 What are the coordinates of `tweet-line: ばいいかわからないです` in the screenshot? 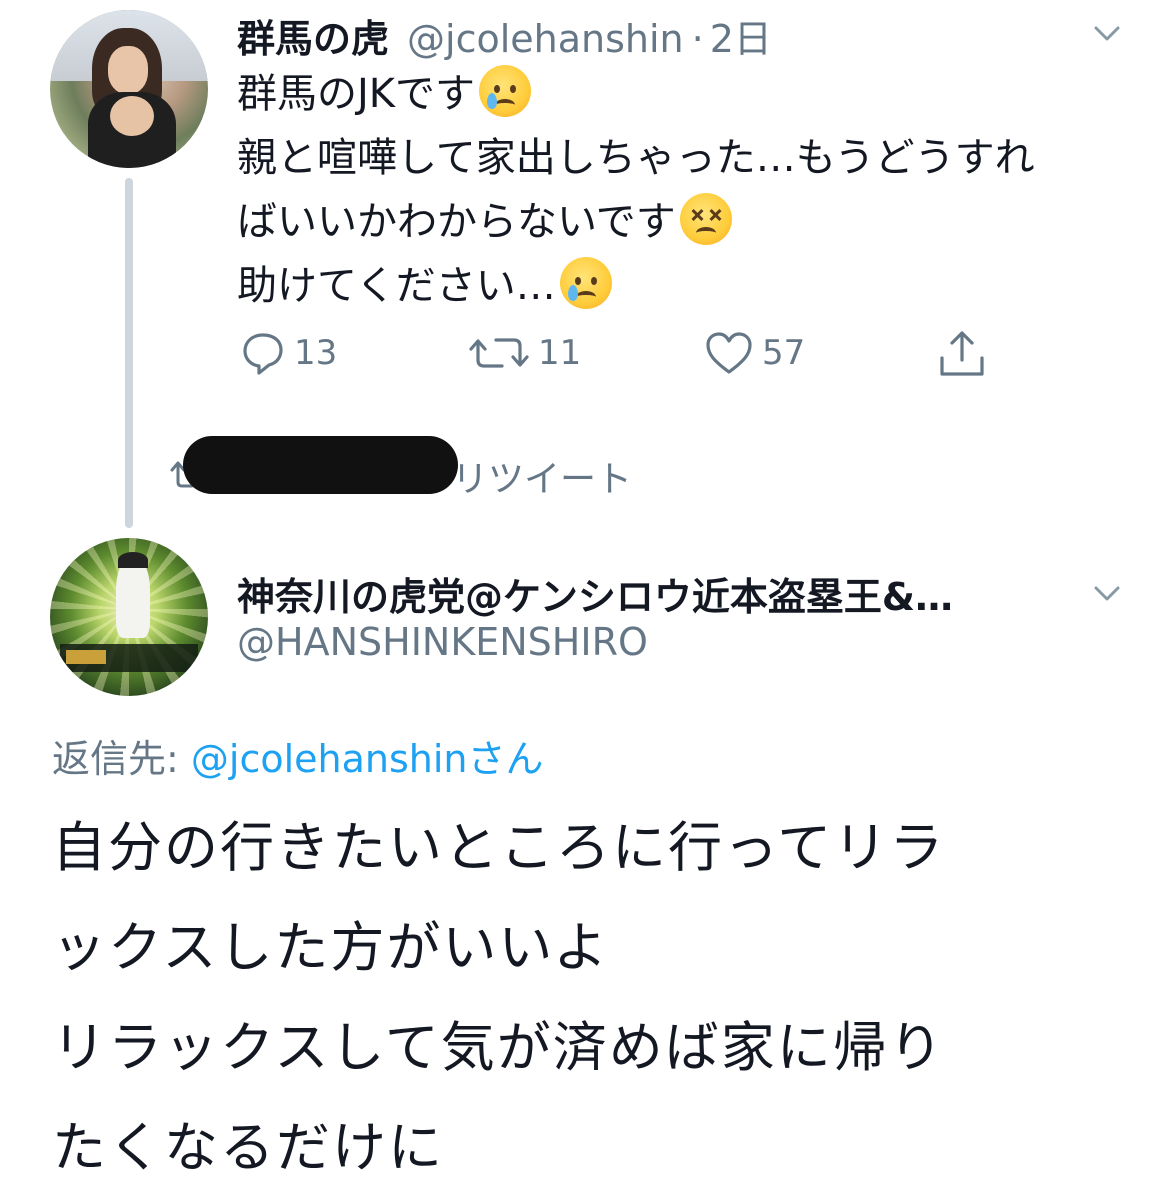 It's located at (636, 222).